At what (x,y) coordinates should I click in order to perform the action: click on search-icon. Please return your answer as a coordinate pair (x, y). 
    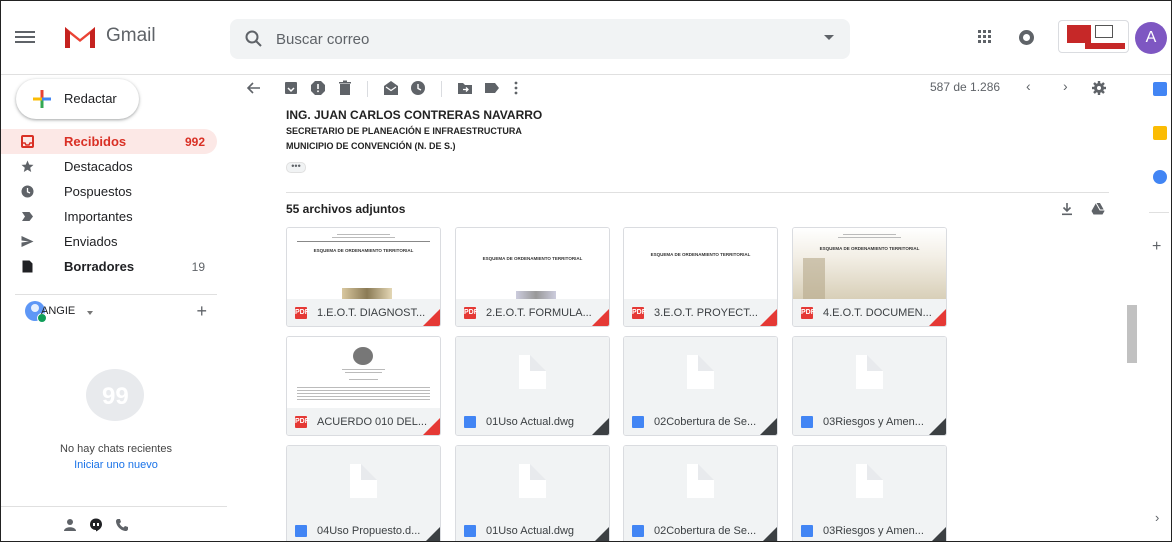
    Looking at the image, I should click on (254, 39).